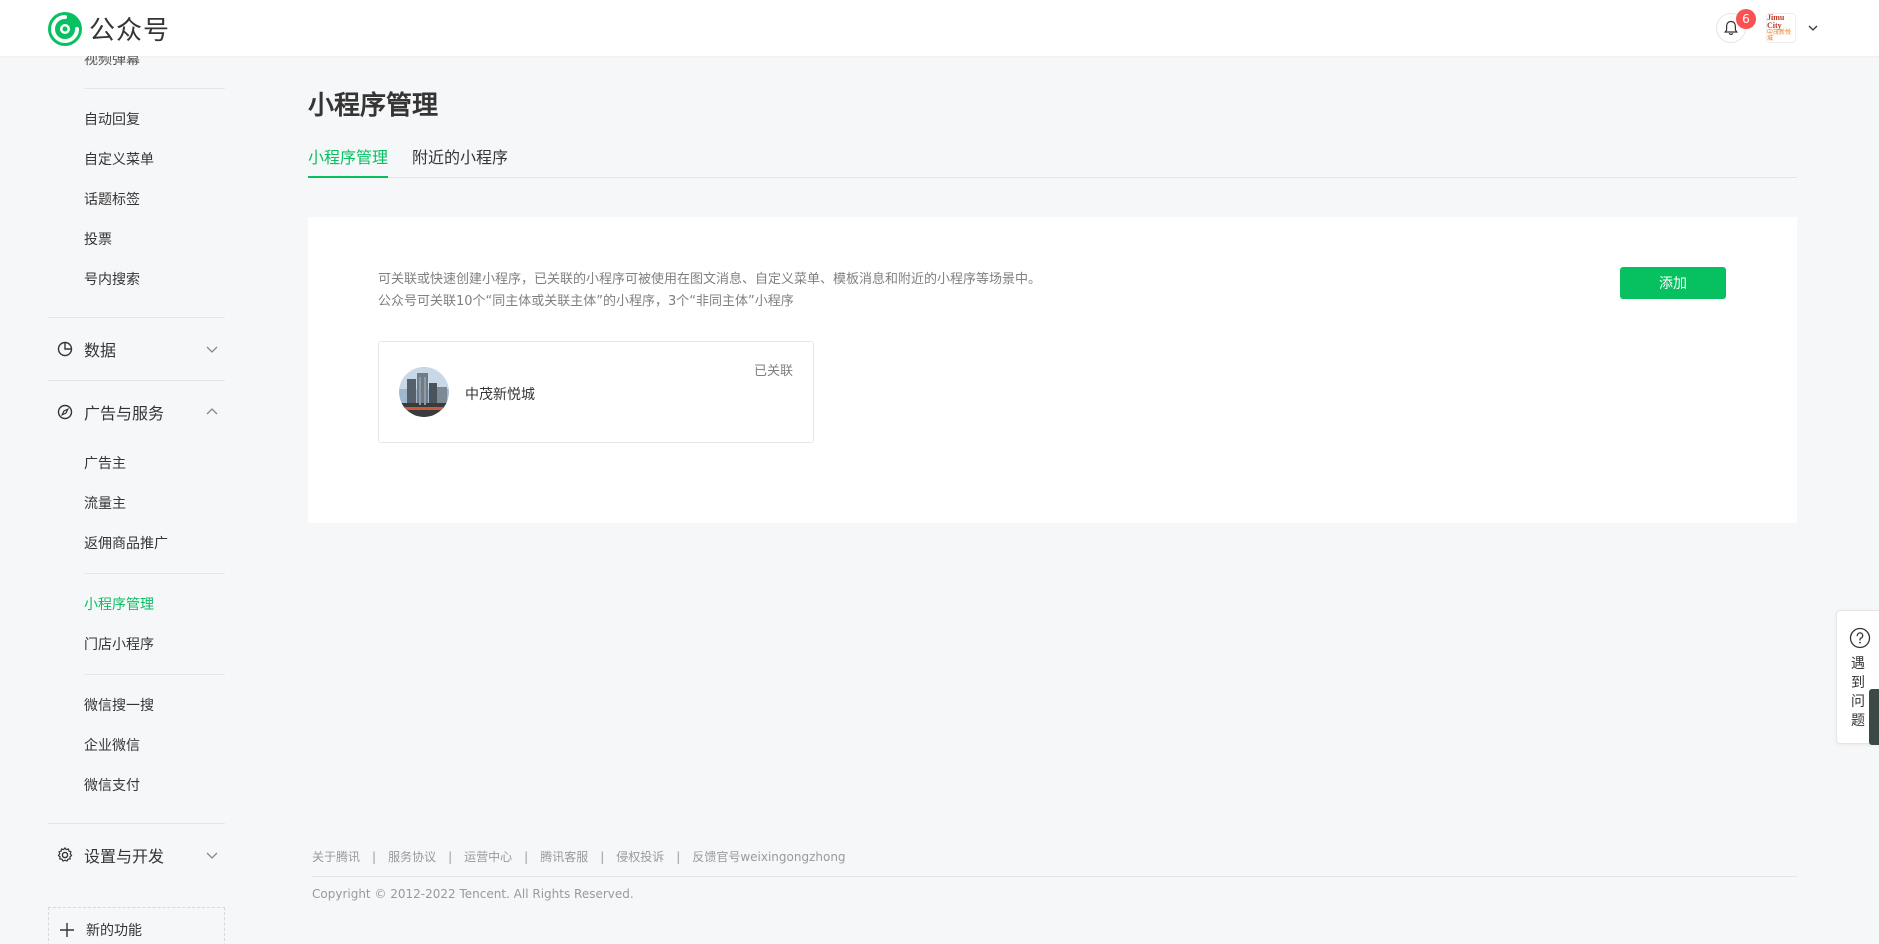  I want to click on miniprogram-name: 中茂新悦城, so click(500, 395).